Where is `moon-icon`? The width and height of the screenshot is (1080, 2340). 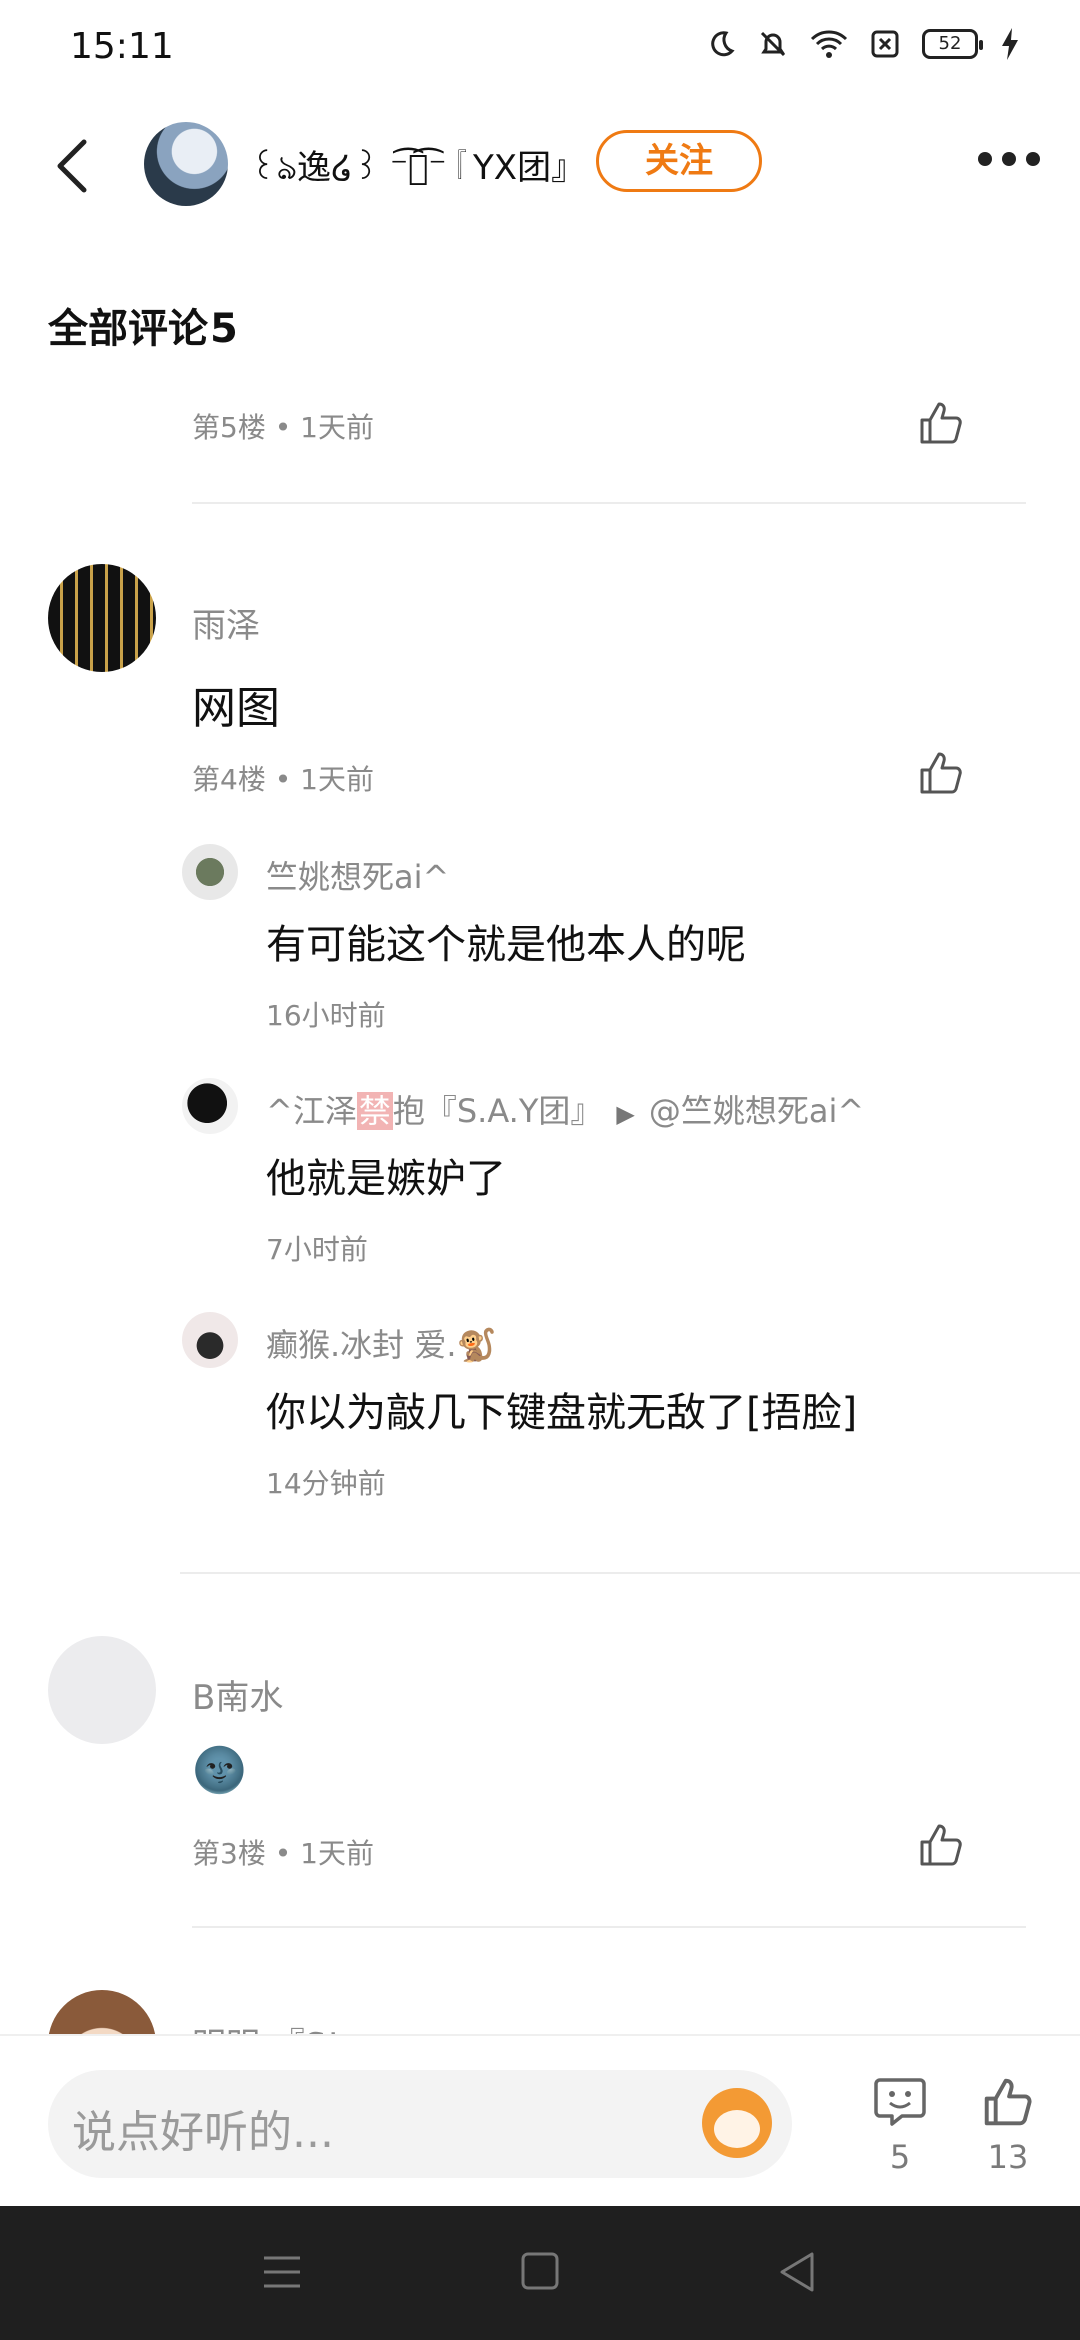
moon-icon is located at coordinates (723, 44).